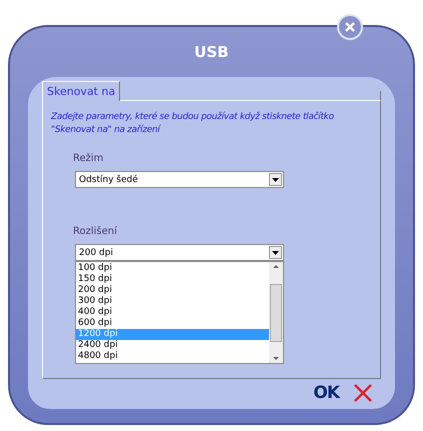  What do you see at coordinates (172, 345) in the screenshot?
I see `dropdown-option: 2400 dpi` at bounding box center [172, 345].